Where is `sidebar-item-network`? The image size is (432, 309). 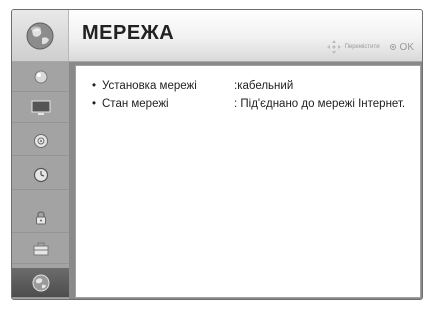 sidebar-item-network is located at coordinates (40, 283).